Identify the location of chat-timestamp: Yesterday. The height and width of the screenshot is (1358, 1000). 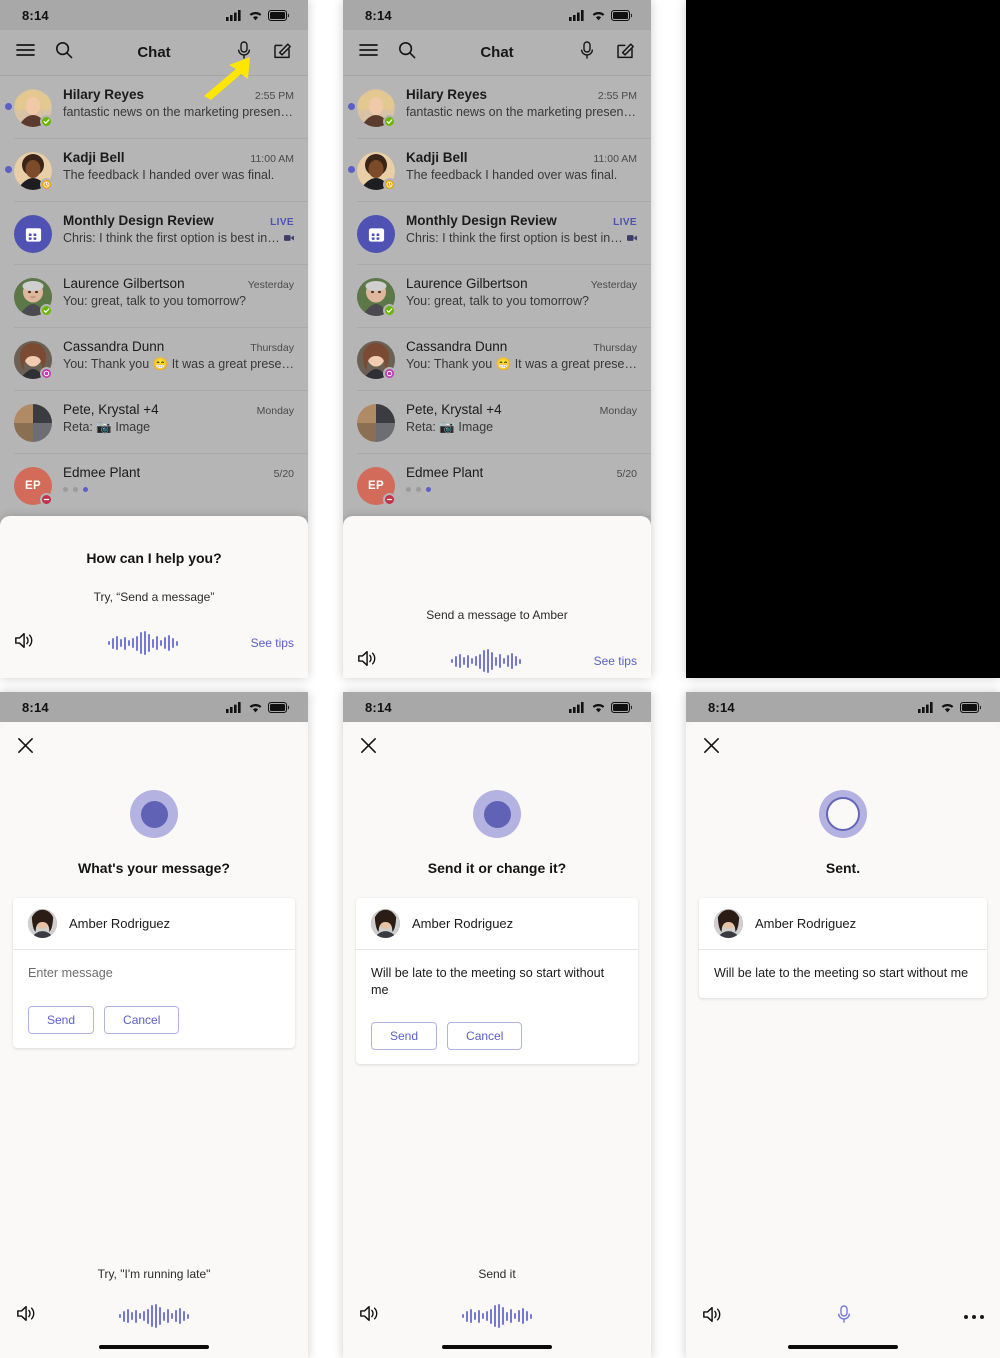
(613, 285).